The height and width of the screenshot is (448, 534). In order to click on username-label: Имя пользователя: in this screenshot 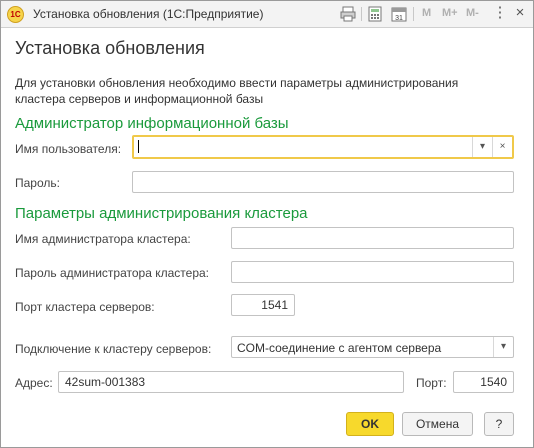, I will do `click(68, 149)`.